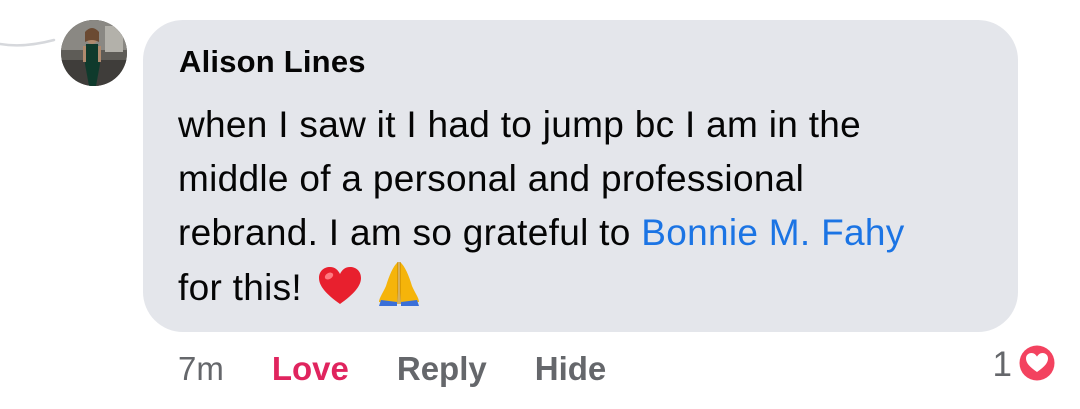 The height and width of the screenshot is (409, 1080). Describe the element at coordinates (491, 178) in the screenshot. I see `comment-text-line: middle of a personal and professional` at that location.